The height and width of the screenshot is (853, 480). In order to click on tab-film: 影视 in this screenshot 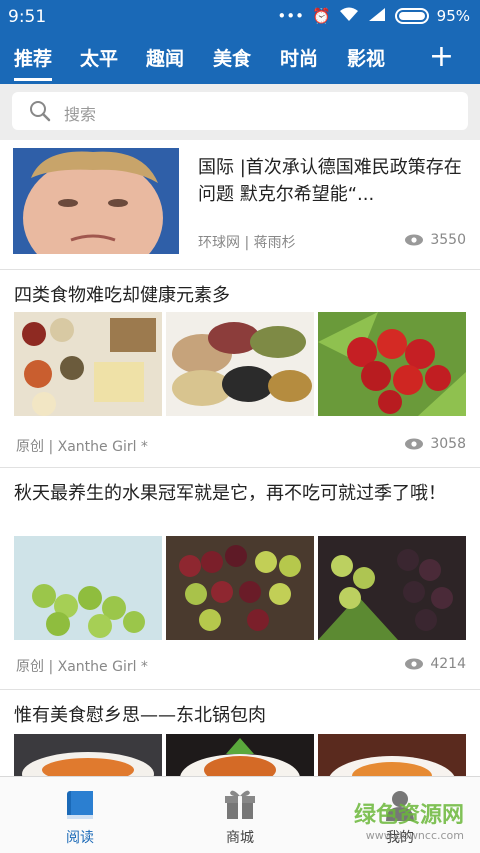, I will do `click(366, 57)`.